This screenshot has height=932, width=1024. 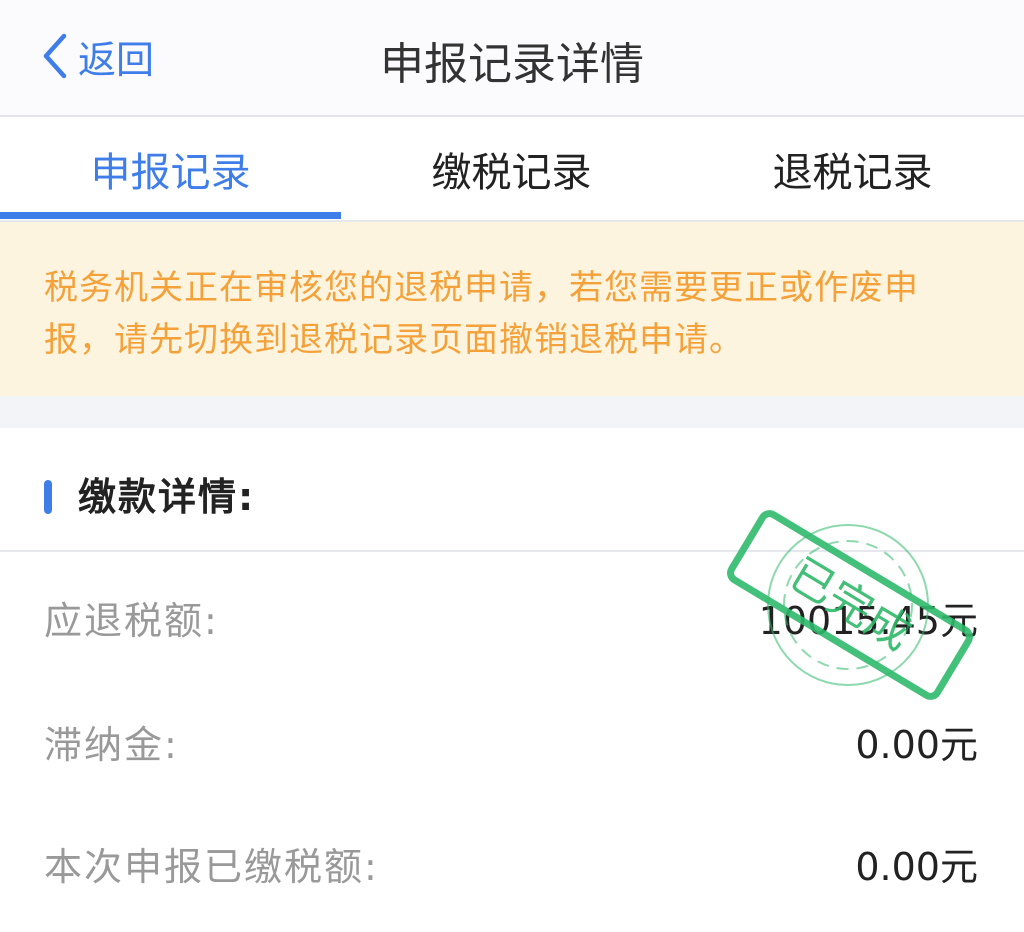 What do you see at coordinates (852, 169) in the screenshot?
I see `tab-refund-records: 退税记录` at bounding box center [852, 169].